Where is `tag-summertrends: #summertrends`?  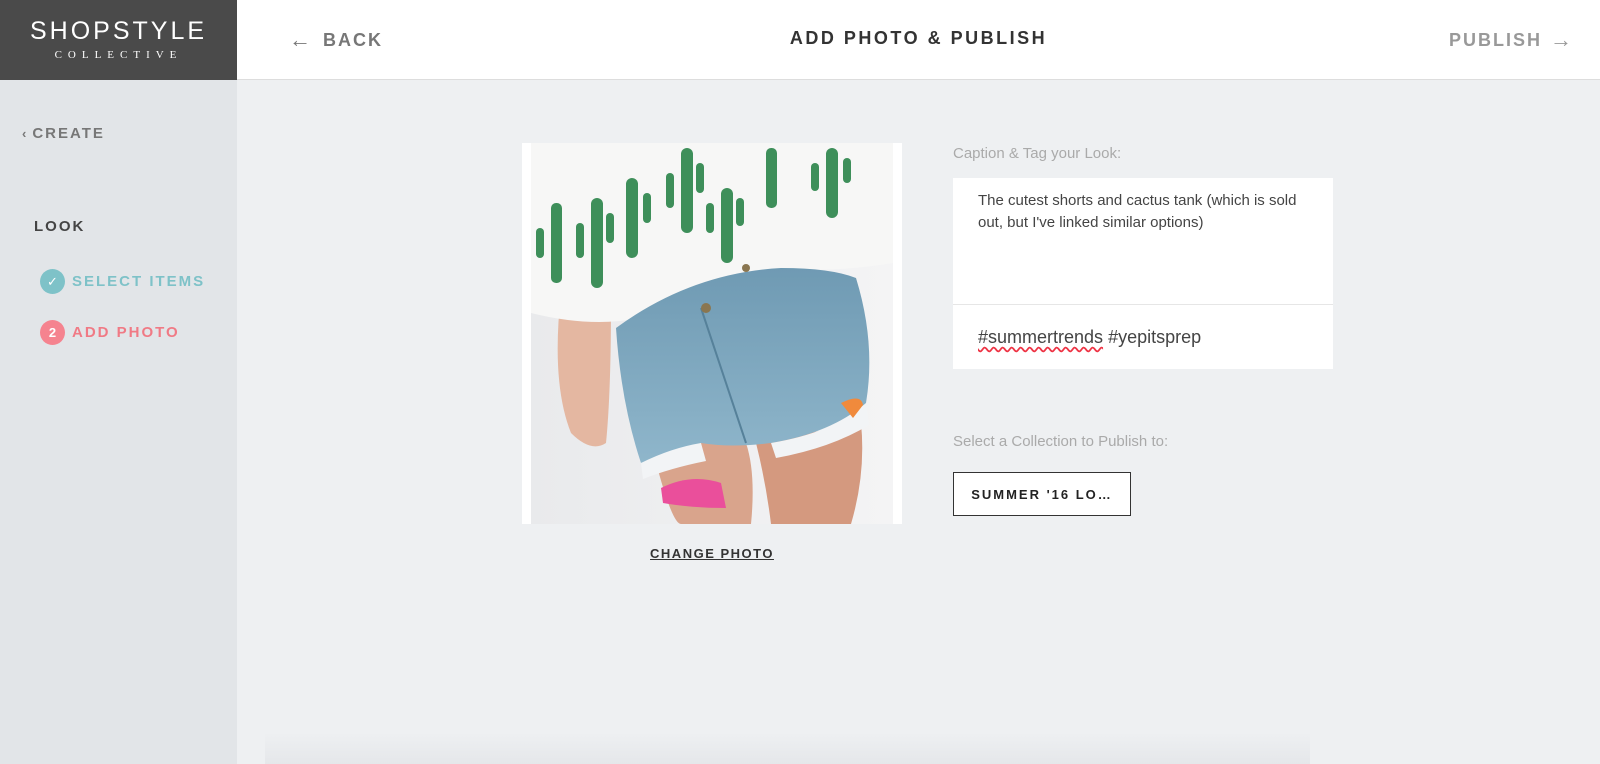 tag-summertrends: #summertrends is located at coordinates (1041, 337).